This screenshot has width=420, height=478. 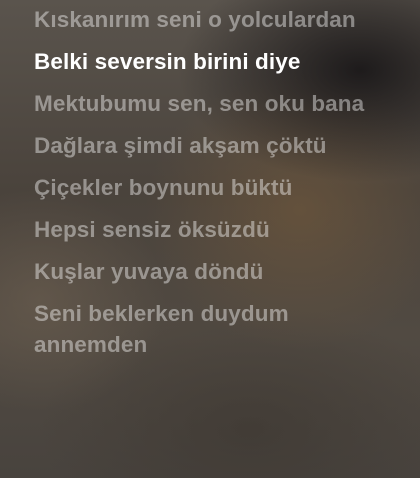 What do you see at coordinates (219, 103) in the screenshot?
I see `lyric-line: Mektubumu sen, sen oku bana` at bounding box center [219, 103].